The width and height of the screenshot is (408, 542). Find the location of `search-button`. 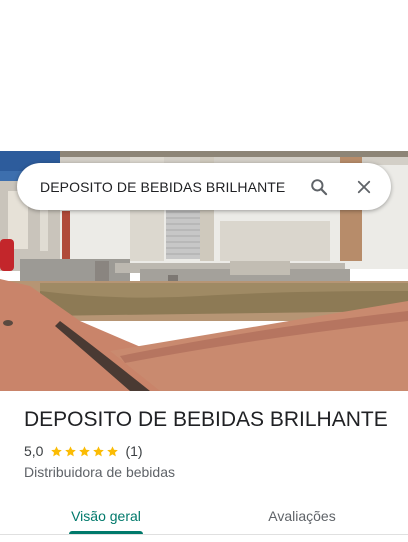

search-button is located at coordinates (319, 187).